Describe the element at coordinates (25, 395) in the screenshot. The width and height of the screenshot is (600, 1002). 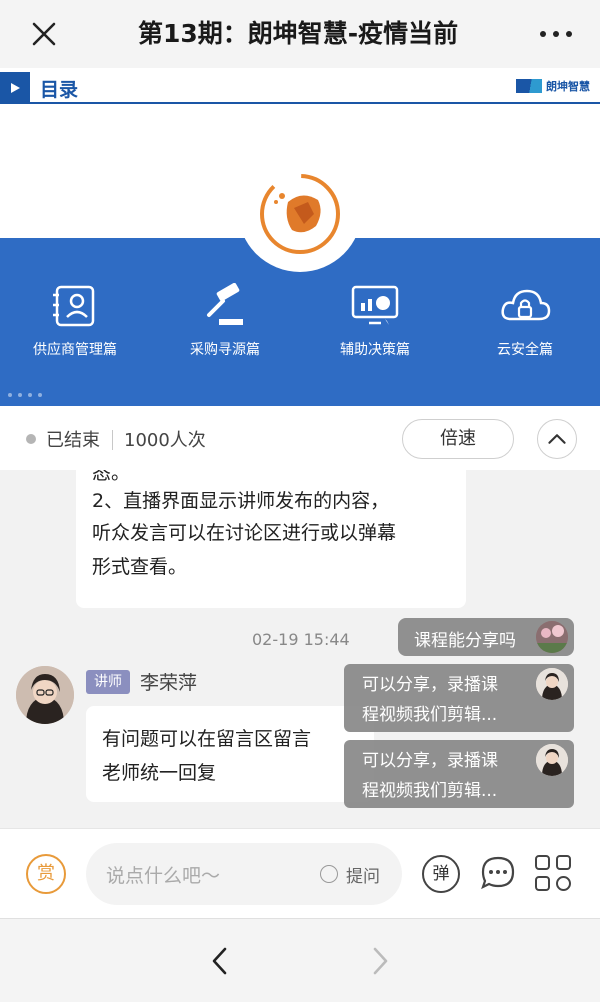
I see `slide-dots` at that location.